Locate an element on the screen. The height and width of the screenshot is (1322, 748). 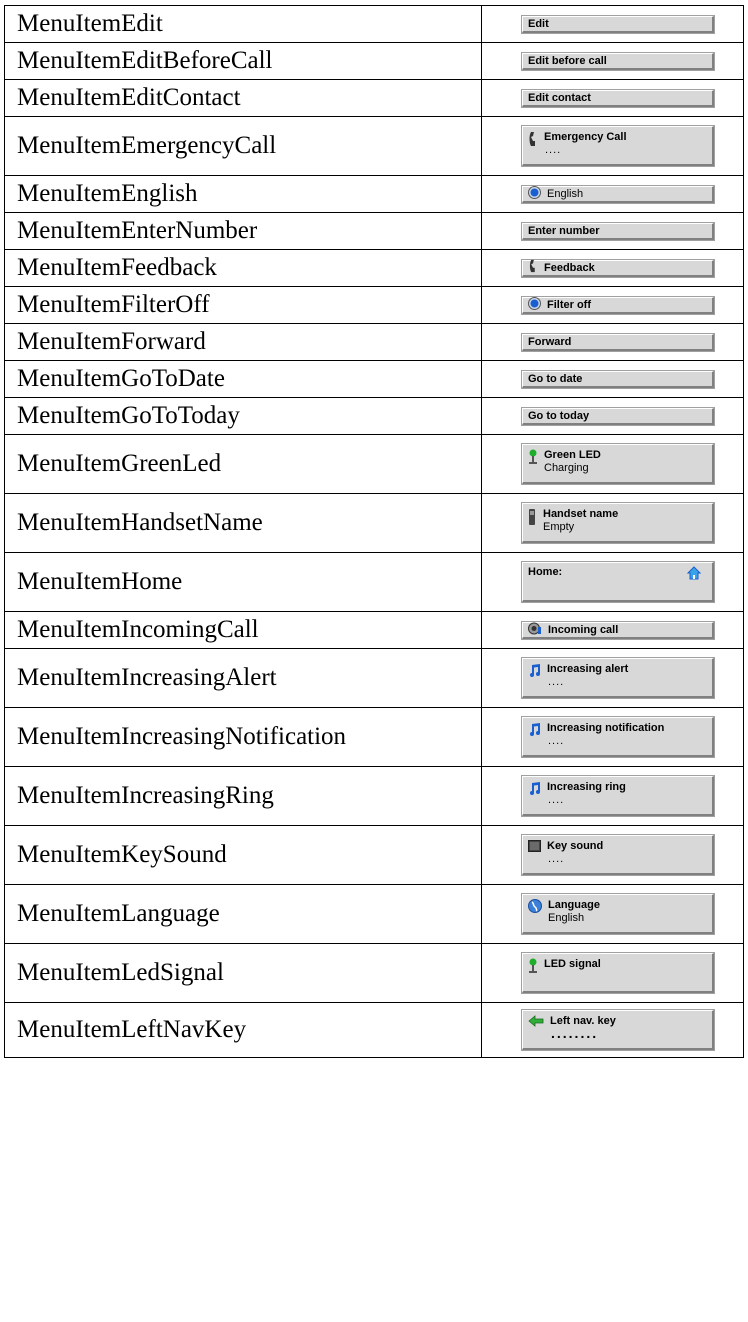
table-row: MenuItemHandsetName Handset name Empty is located at coordinates (374, 523).